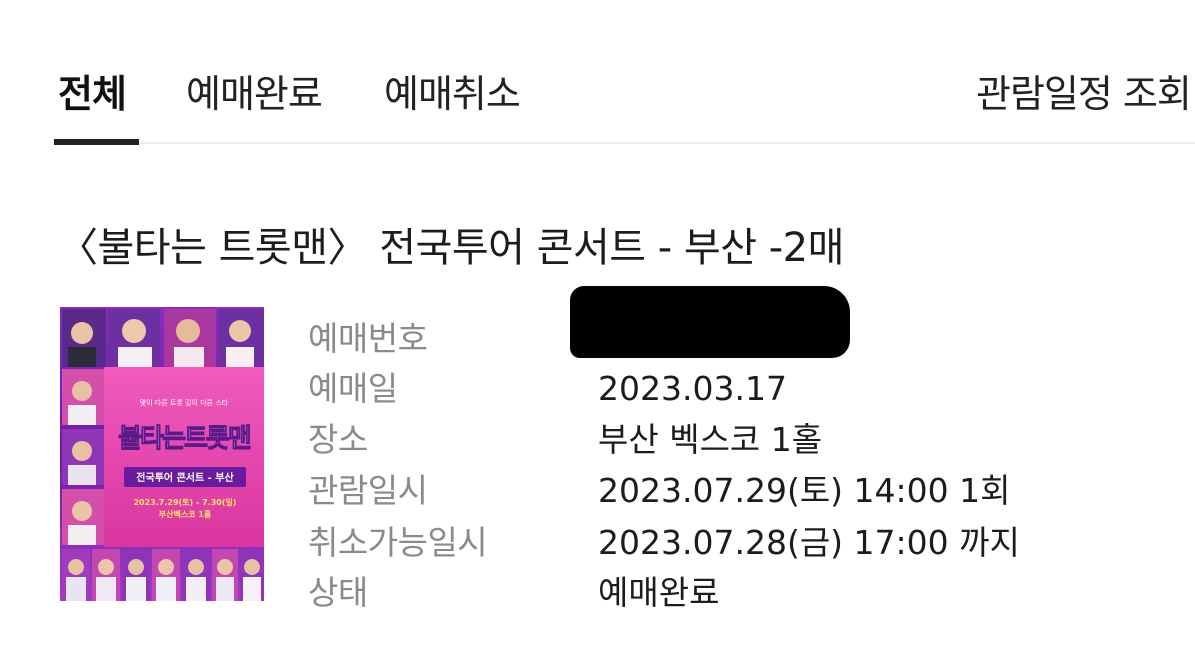 The height and width of the screenshot is (649, 1195). What do you see at coordinates (184, 439) in the screenshot?
I see `poster-logo: 불타는트롯맨` at bounding box center [184, 439].